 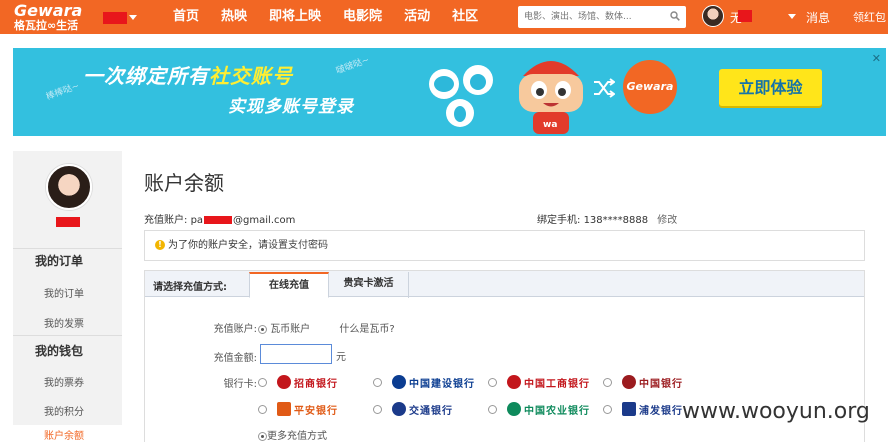 I want to click on search-box, so click(x=602, y=17).